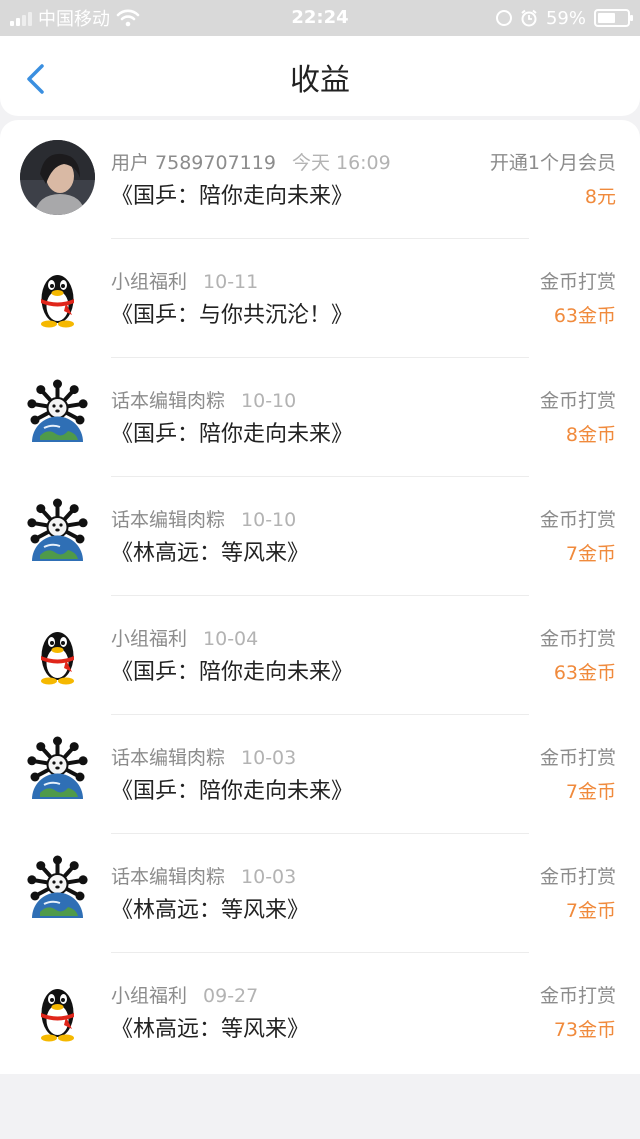 The height and width of the screenshot is (1139, 640). What do you see at coordinates (529, 18) in the screenshot?
I see `alarm-icon` at bounding box center [529, 18].